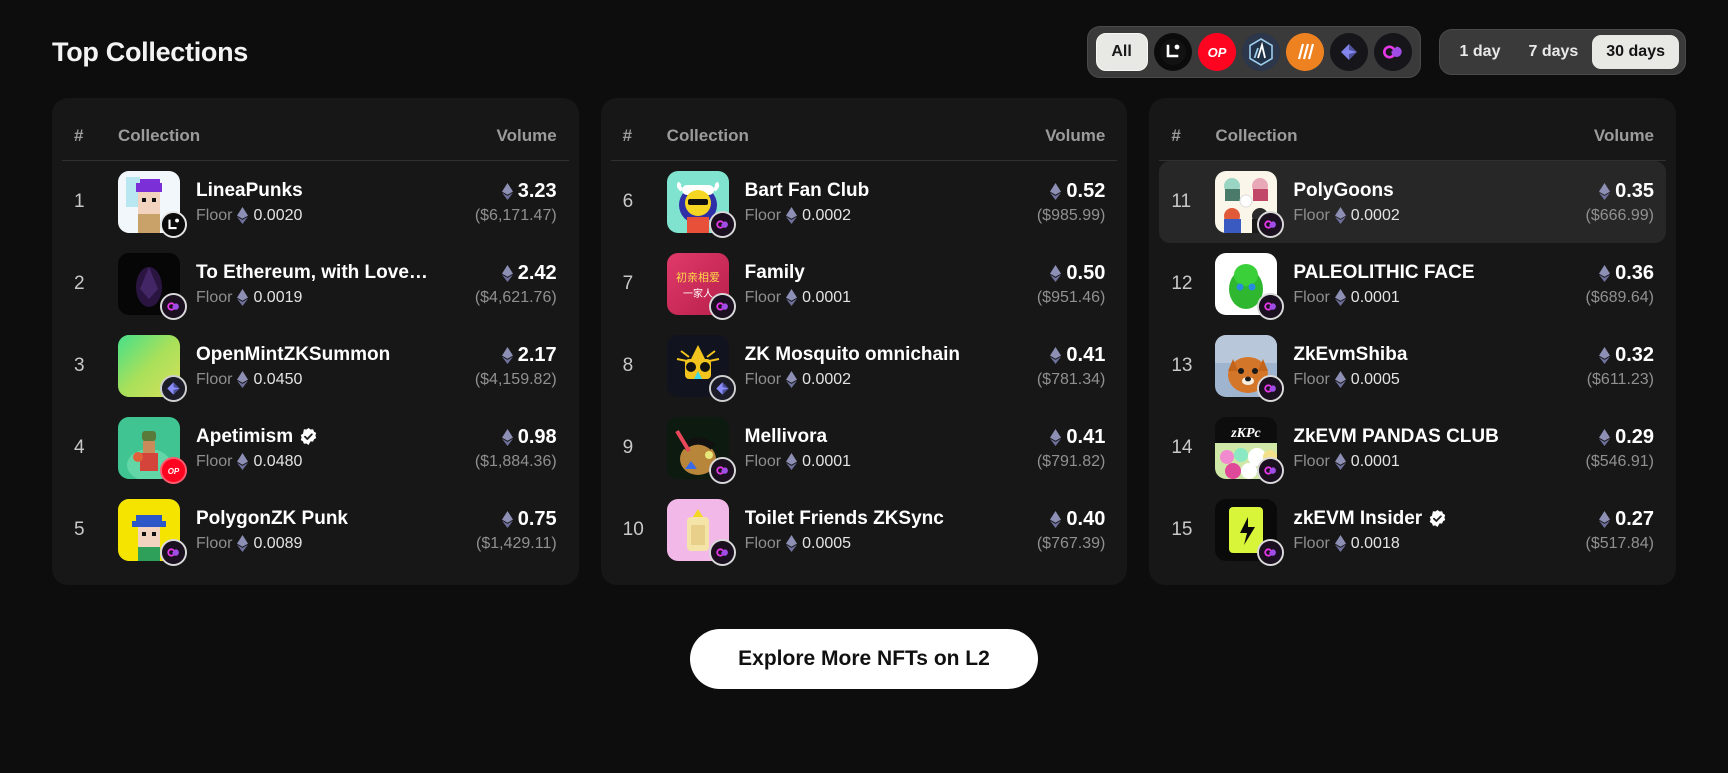 The width and height of the screenshot is (1728, 773). Describe the element at coordinates (516, 543) in the screenshot. I see `volume-usd: ($1,429.11)` at that location.